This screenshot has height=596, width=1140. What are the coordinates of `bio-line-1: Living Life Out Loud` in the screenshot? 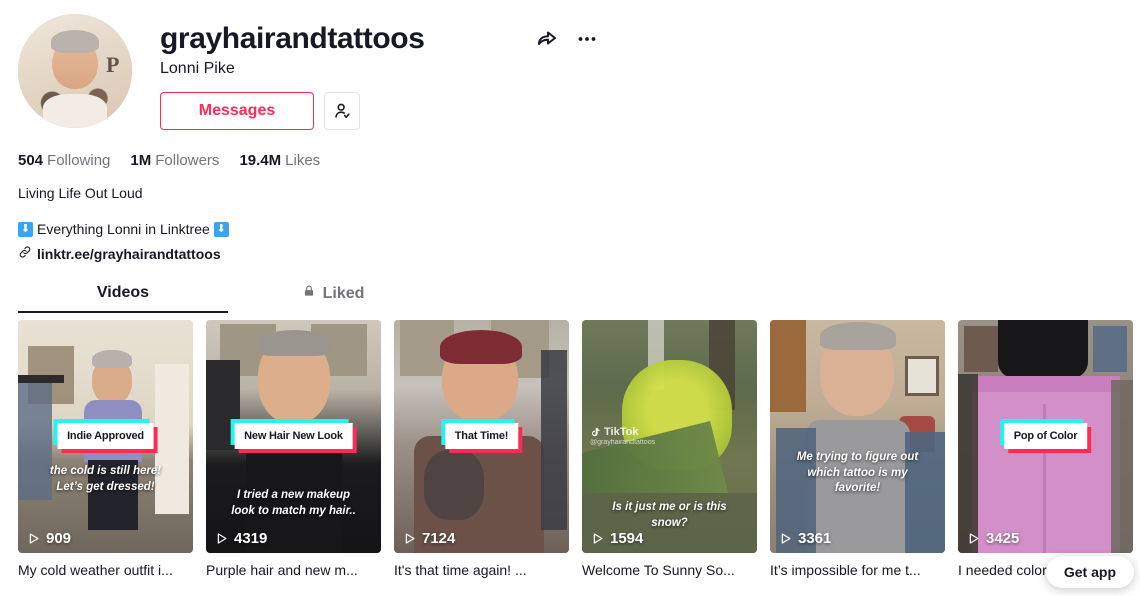 It's located at (80, 193).